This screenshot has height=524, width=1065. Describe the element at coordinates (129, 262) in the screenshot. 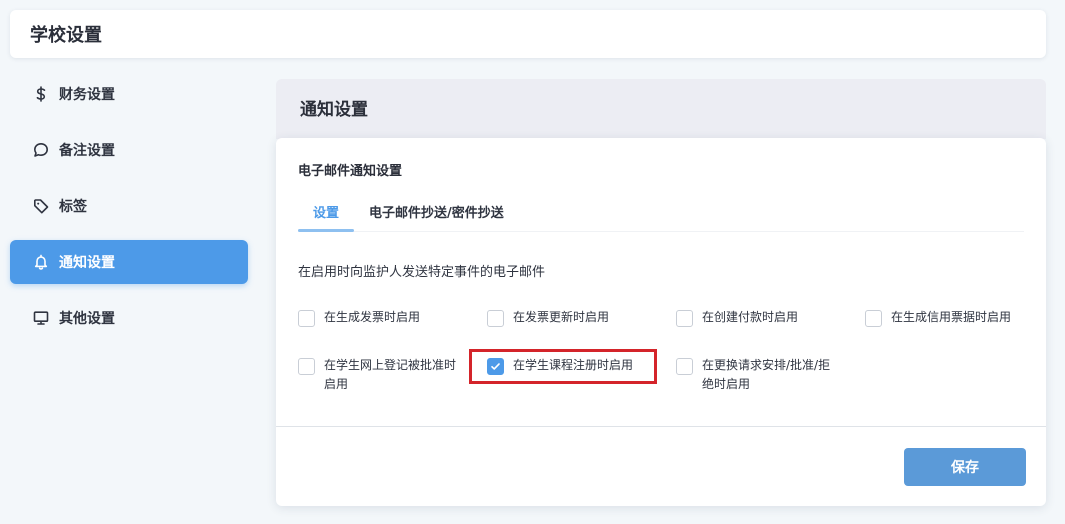

I see `sidebar-item-notifications: 通知设置` at that location.